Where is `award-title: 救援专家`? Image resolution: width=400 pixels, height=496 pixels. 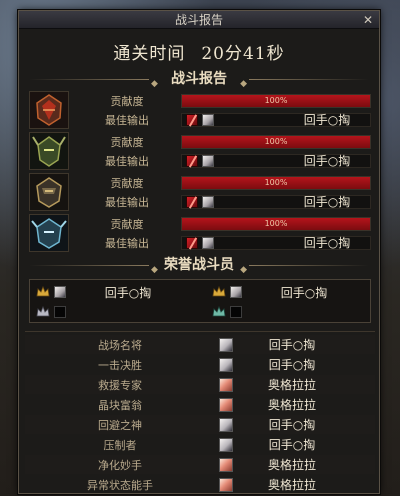 award-title: 救援专家 is located at coordinates (120, 385).